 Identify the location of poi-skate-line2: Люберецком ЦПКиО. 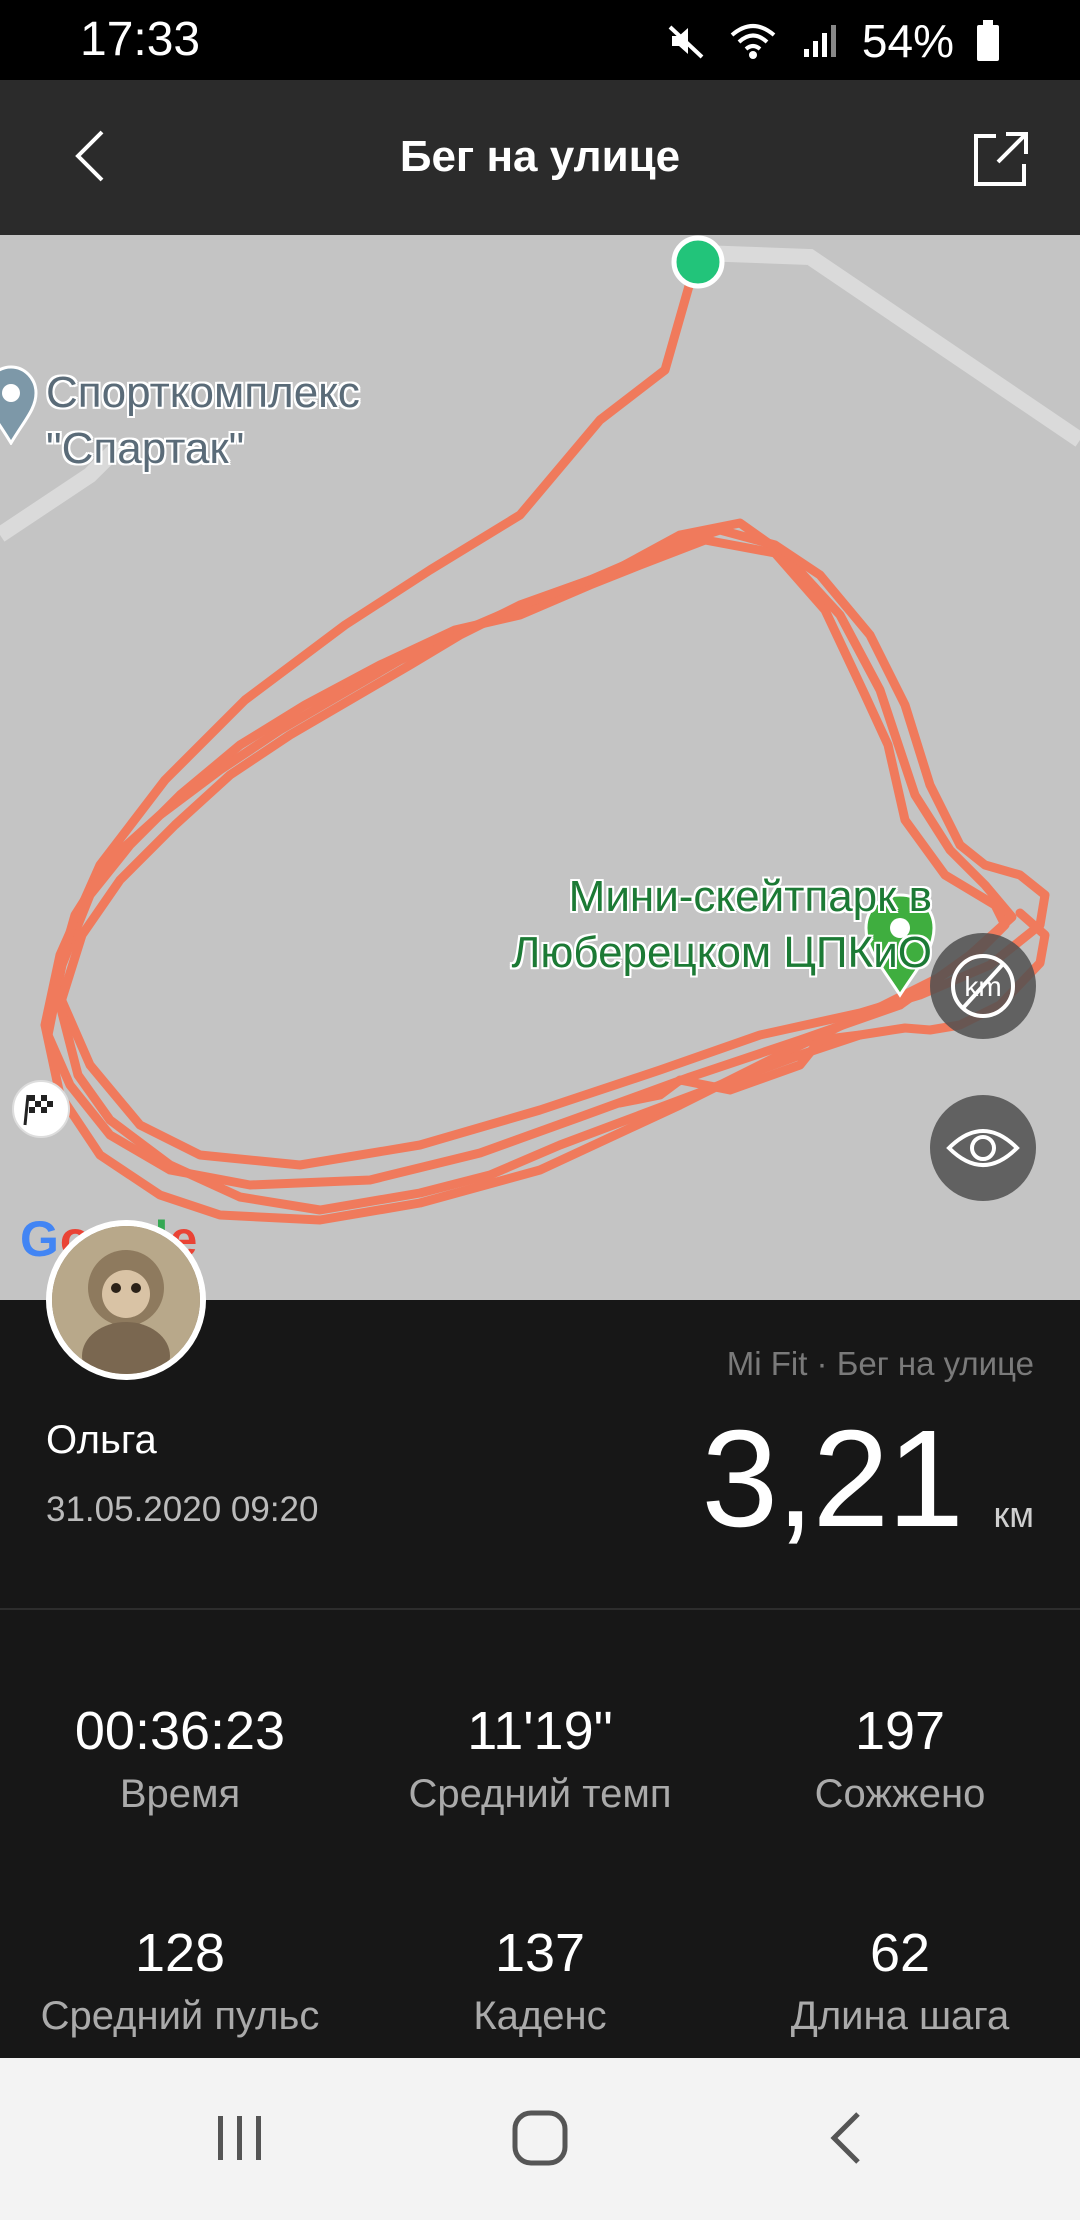
(722, 952).